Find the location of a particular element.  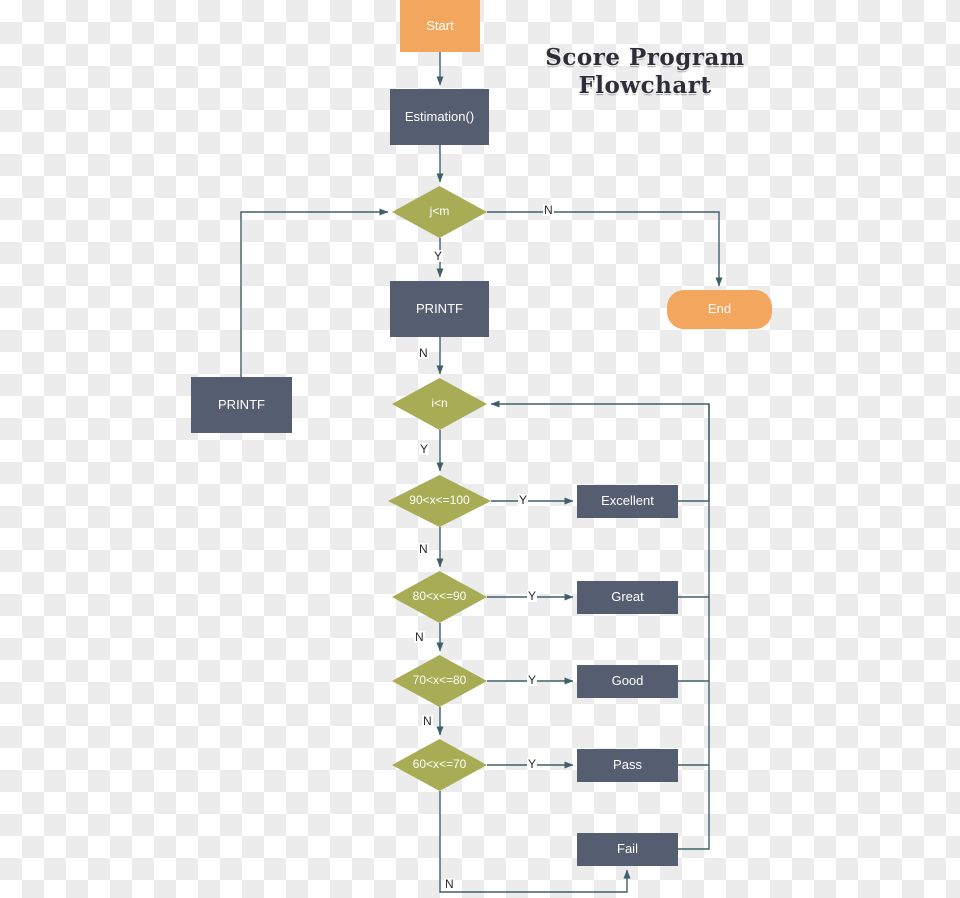

node-label-printf_left: PRINTF is located at coordinates (241, 404).